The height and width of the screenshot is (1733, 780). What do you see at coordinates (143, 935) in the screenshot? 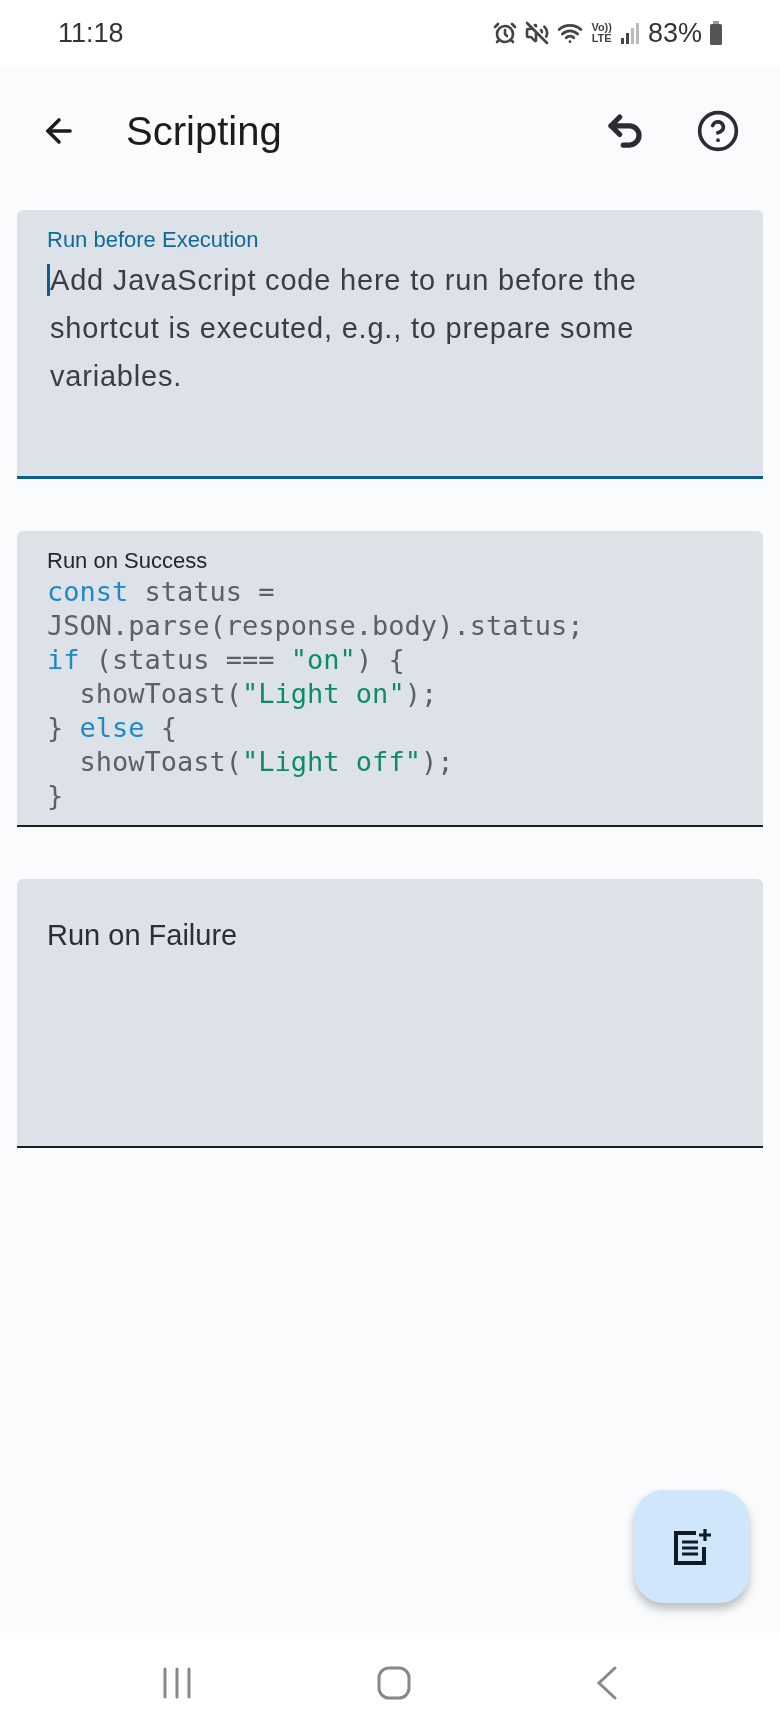
I see `field-label: Run on Failure` at bounding box center [143, 935].